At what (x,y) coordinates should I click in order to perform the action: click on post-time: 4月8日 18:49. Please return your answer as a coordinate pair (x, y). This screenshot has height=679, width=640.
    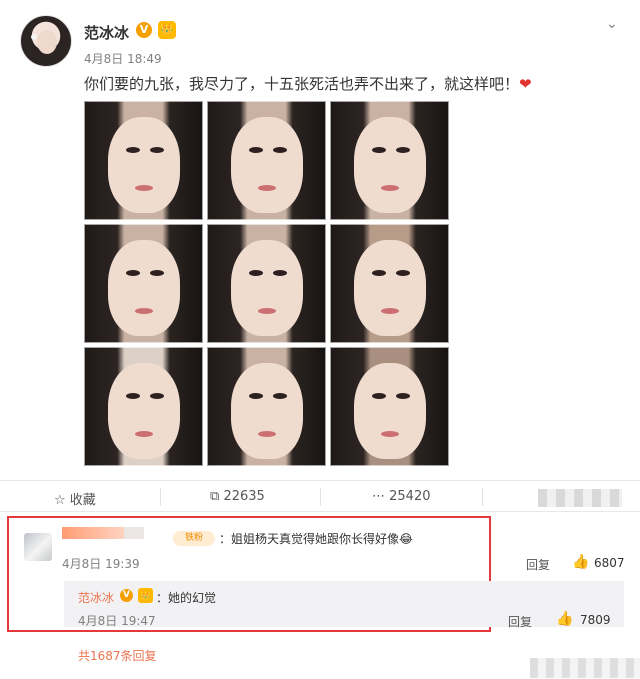
    Looking at the image, I should click on (123, 58).